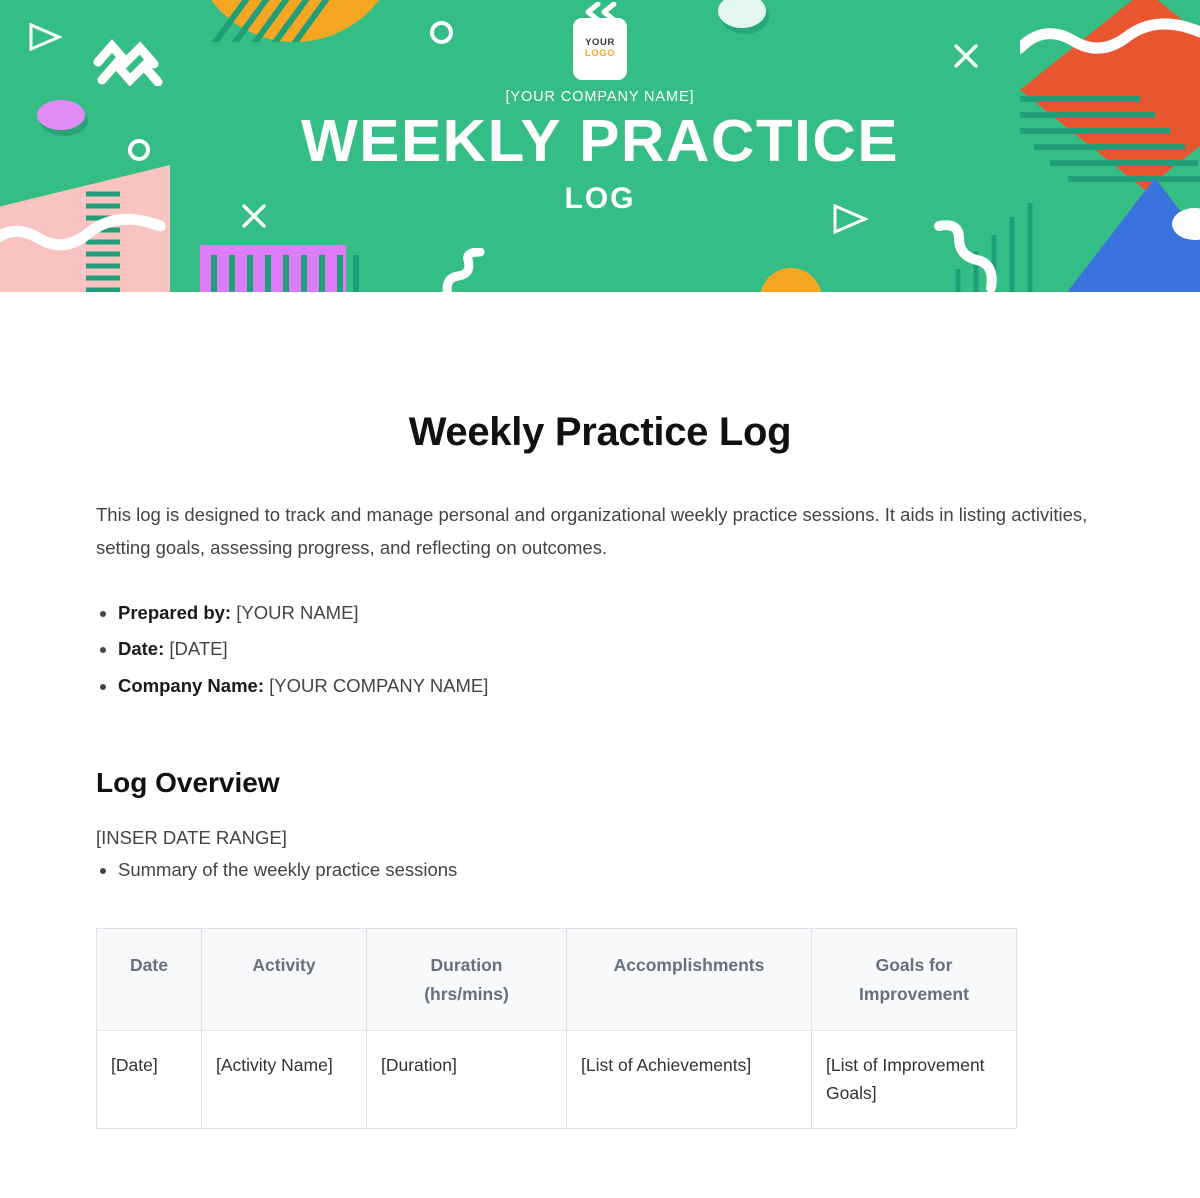  I want to click on list-item: Date: [DATE], so click(611, 649).